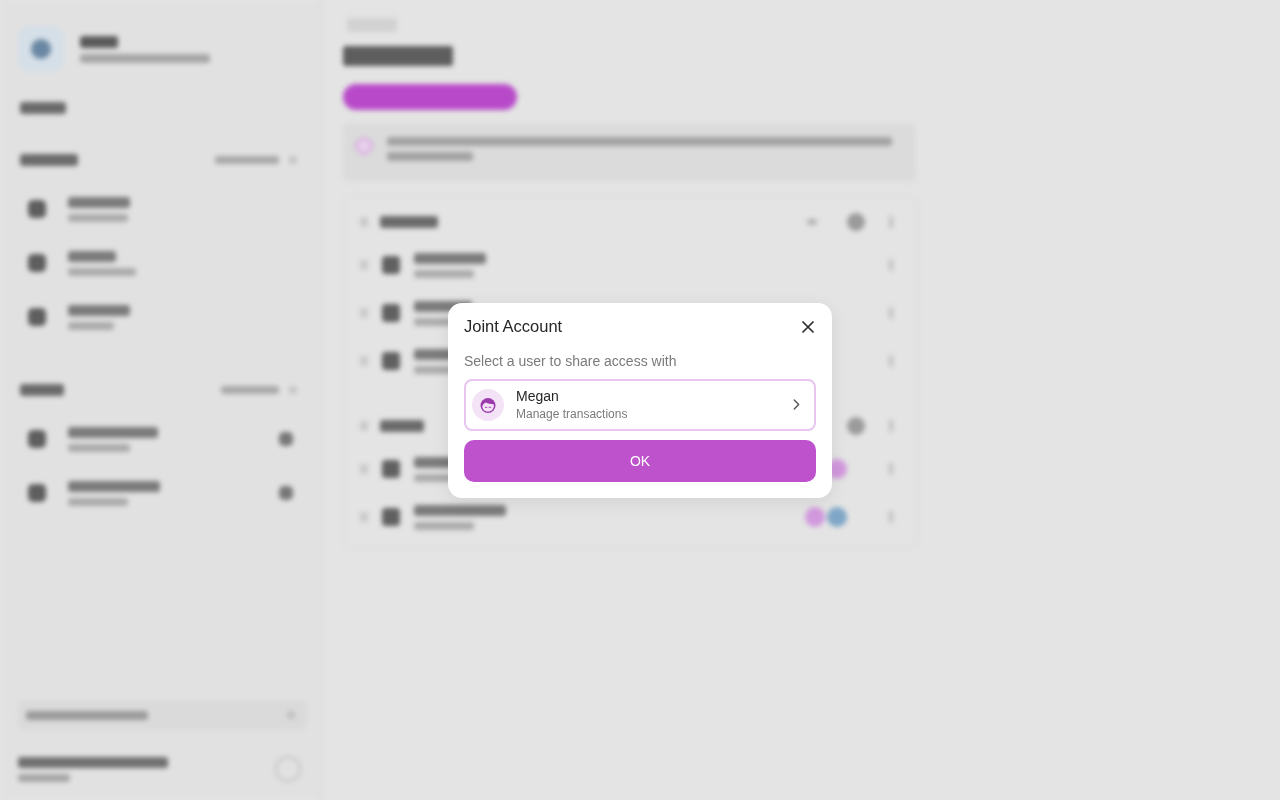 The width and height of the screenshot is (1280, 800). I want to click on dialog-prompt: Select a user to share access with, so click(571, 361).